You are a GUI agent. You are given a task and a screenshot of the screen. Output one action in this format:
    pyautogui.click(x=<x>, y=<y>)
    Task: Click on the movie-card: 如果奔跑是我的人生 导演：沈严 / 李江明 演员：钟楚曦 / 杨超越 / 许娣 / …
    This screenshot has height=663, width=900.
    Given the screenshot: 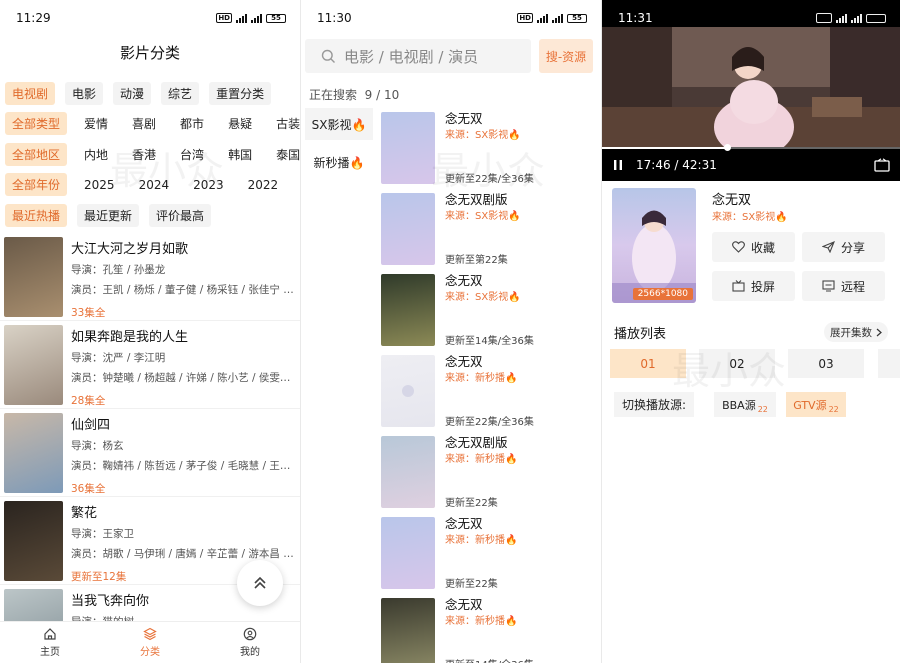 What is the action you would take?
    pyautogui.click(x=150, y=365)
    